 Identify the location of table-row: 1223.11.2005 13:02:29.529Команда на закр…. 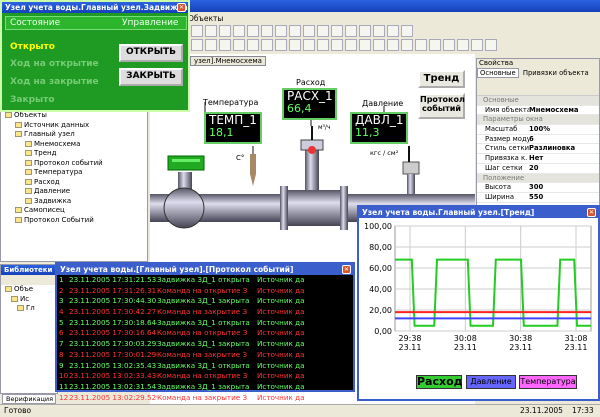
(206, 398).